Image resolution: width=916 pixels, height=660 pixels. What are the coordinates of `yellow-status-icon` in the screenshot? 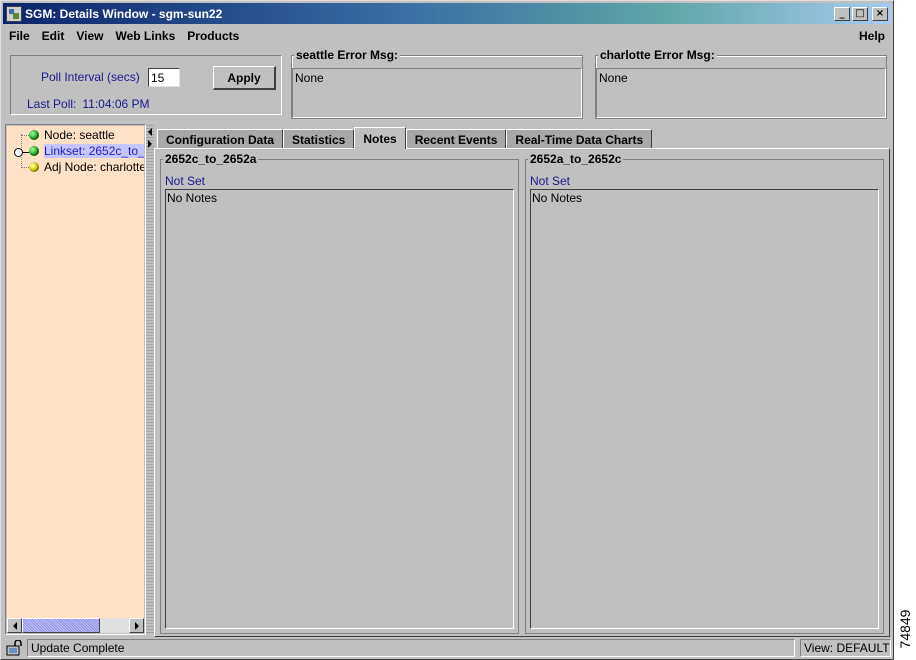 It's located at (34, 167).